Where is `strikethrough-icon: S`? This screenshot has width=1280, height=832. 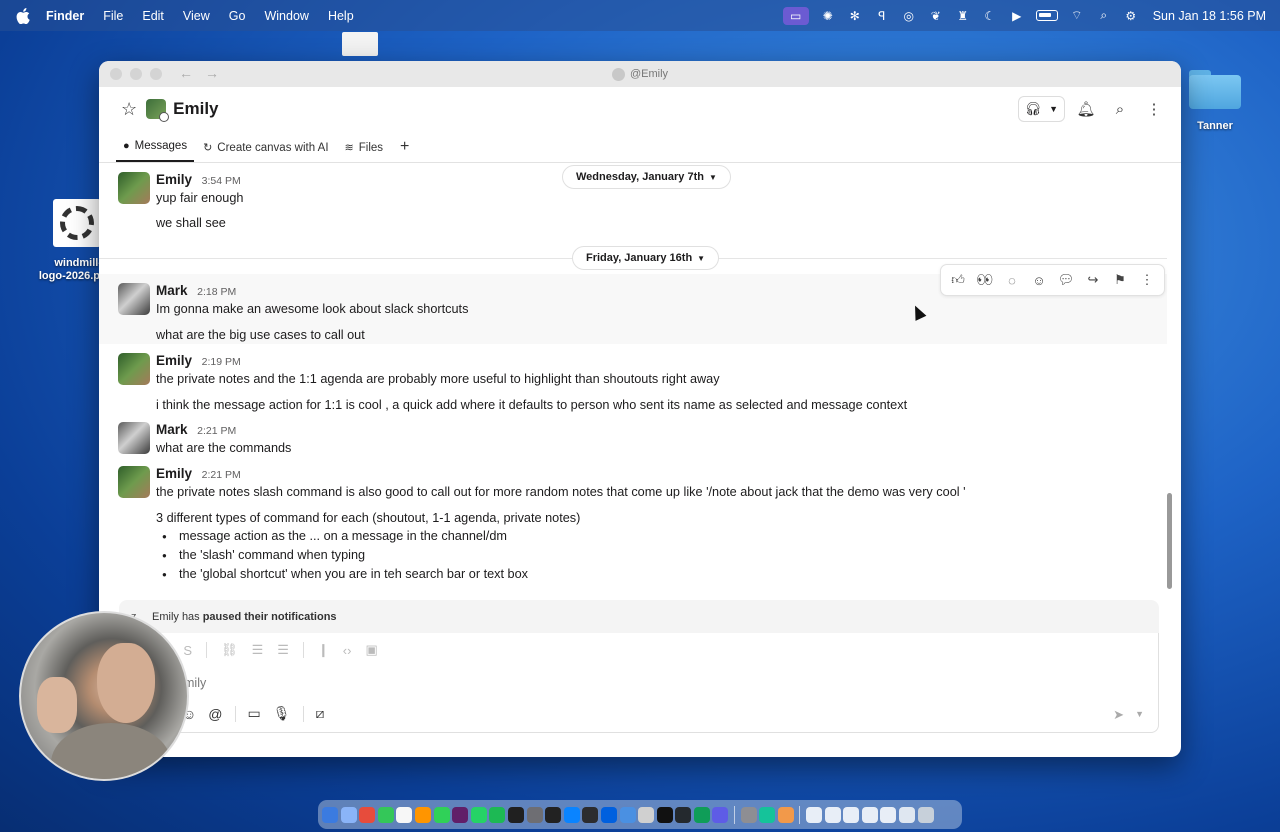
strikethrough-icon: S is located at coordinates (187, 650).